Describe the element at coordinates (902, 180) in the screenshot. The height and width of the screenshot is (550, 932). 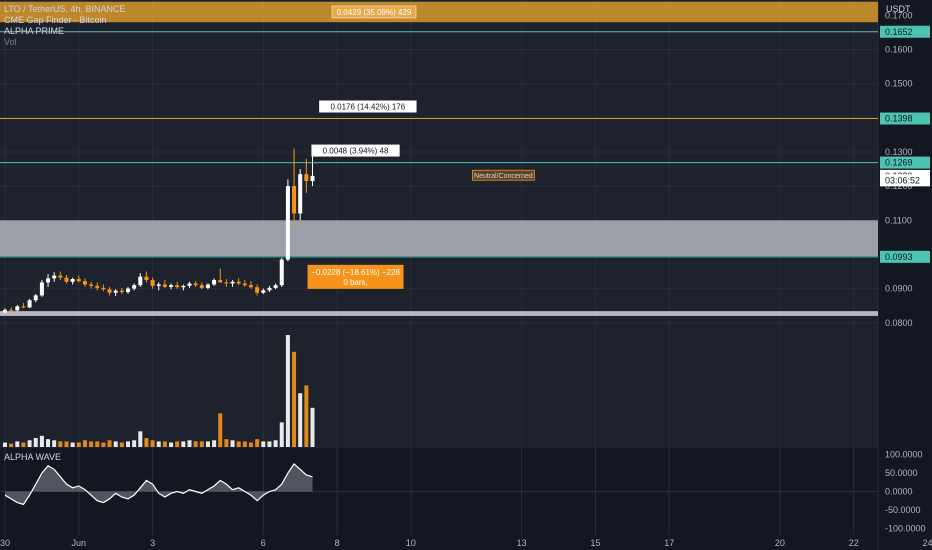
I see `price-badge-label: 03:06:52` at that location.